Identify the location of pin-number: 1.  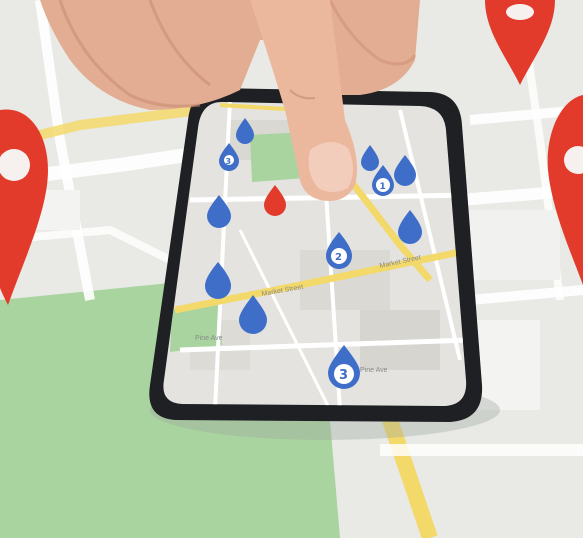
(383, 187).